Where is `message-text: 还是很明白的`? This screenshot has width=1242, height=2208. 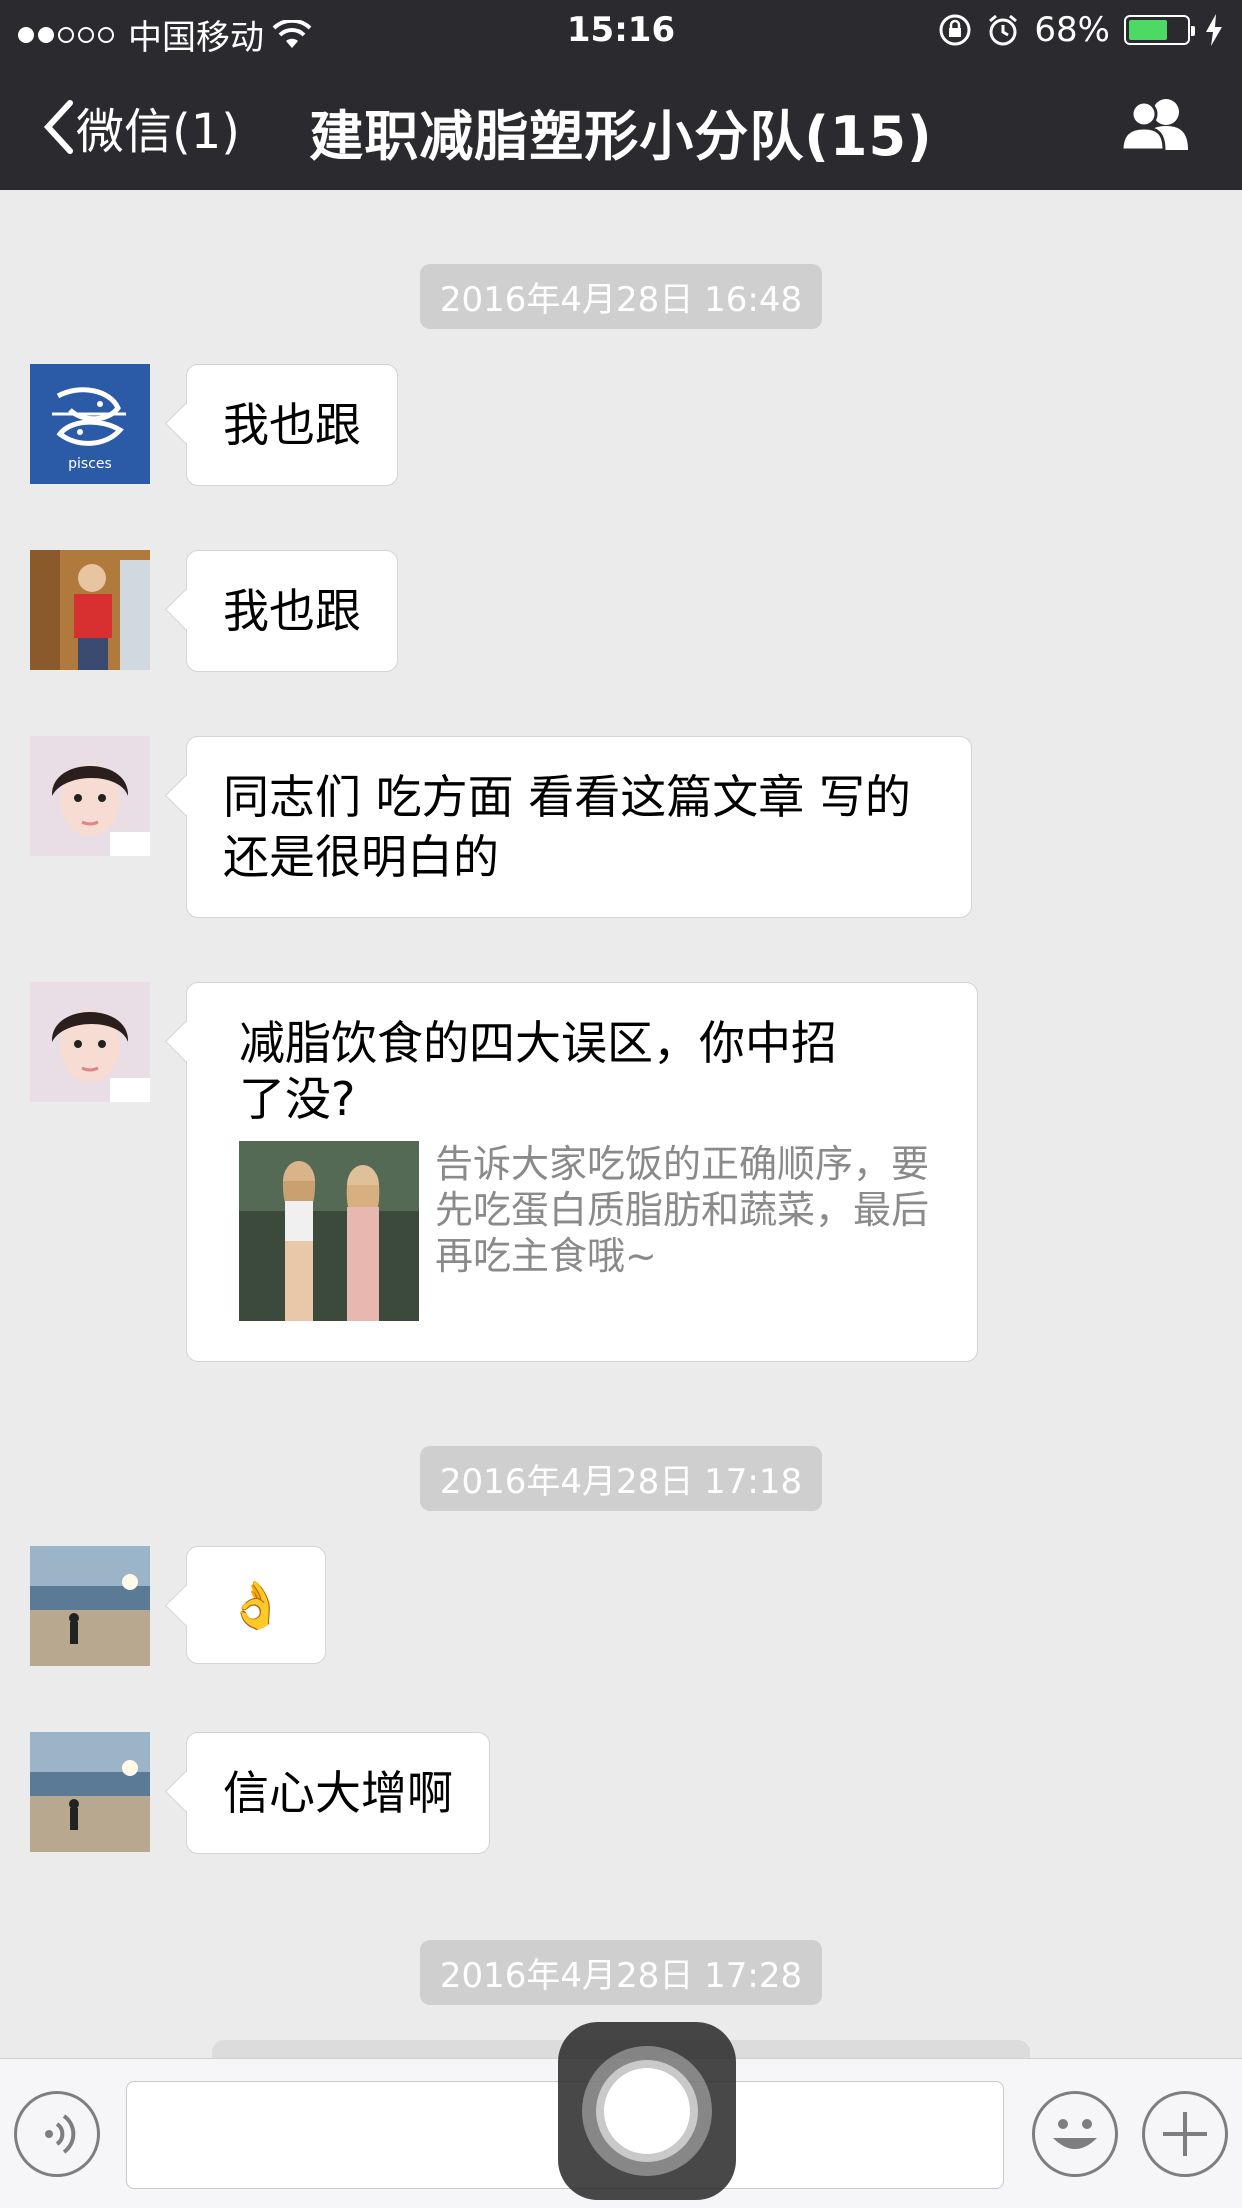
message-text: 还是很明白的 is located at coordinates (361, 857).